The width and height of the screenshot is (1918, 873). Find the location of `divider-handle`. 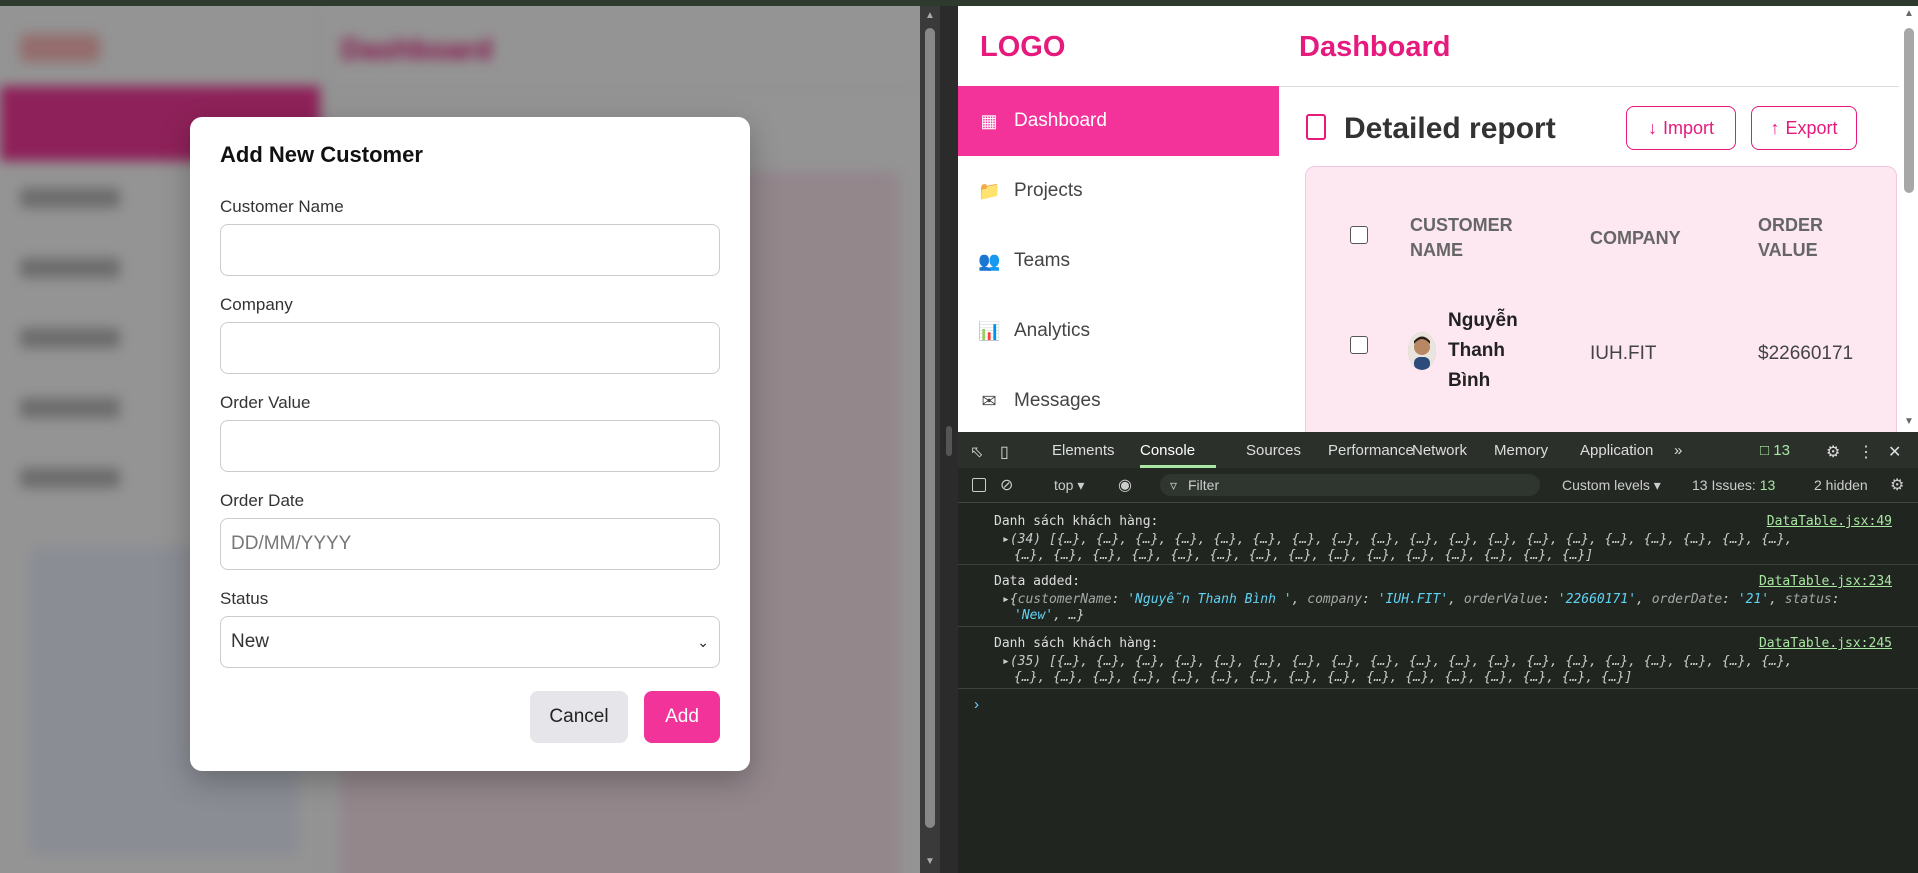

divider-handle is located at coordinates (949, 441).